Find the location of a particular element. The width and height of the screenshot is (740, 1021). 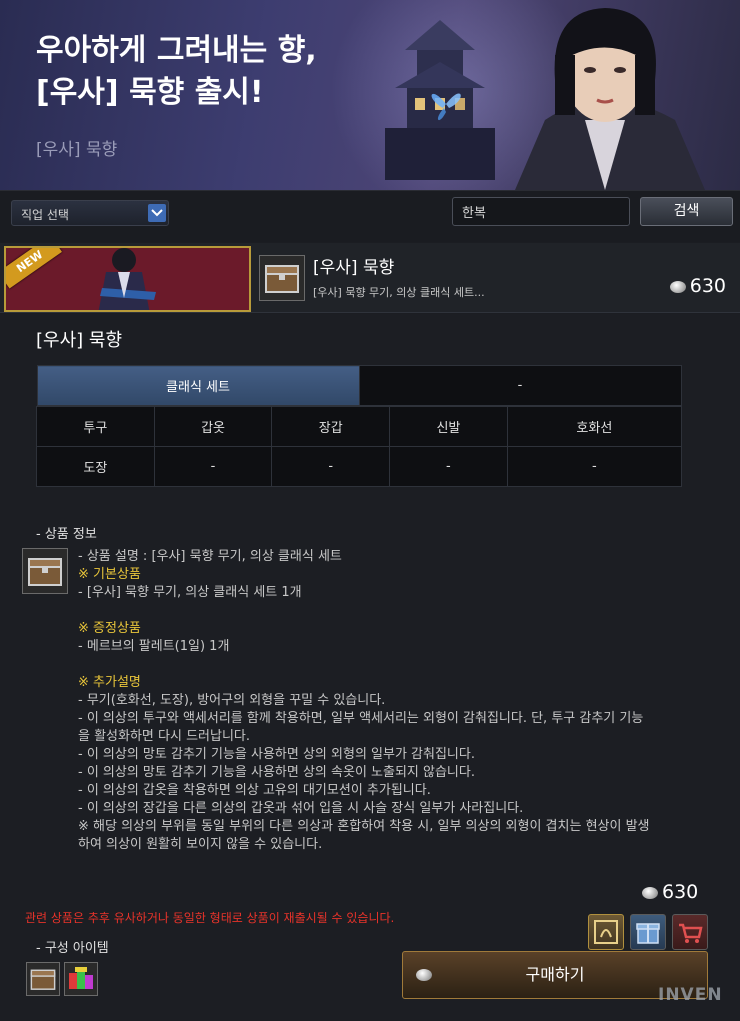

costume-figure-icon is located at coordinates (127, 279).